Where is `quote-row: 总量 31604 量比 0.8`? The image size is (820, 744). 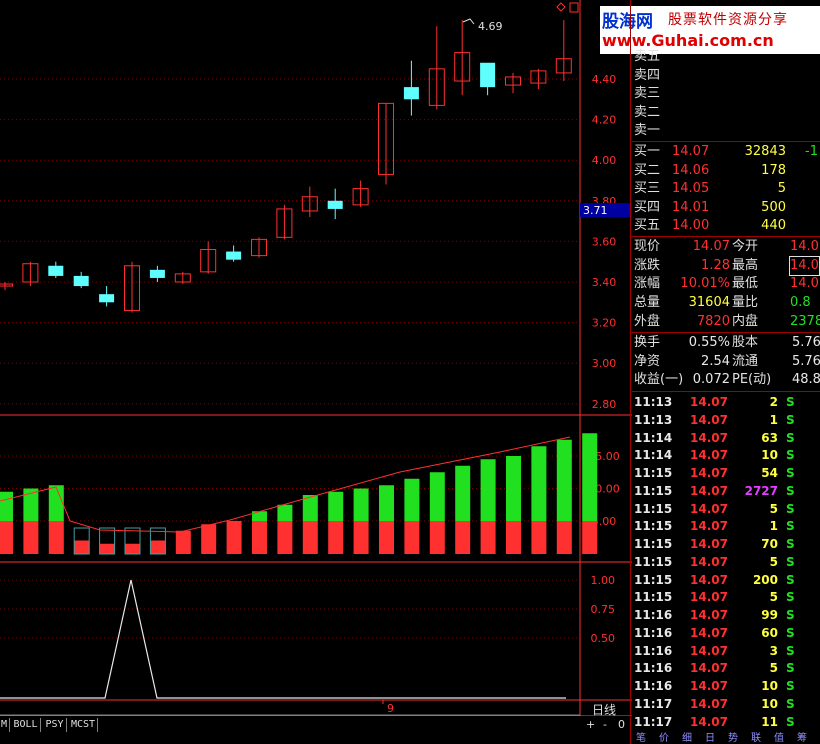
quote-row: 总量 31604 量比 0.8 is located at coordinates (726, 303).